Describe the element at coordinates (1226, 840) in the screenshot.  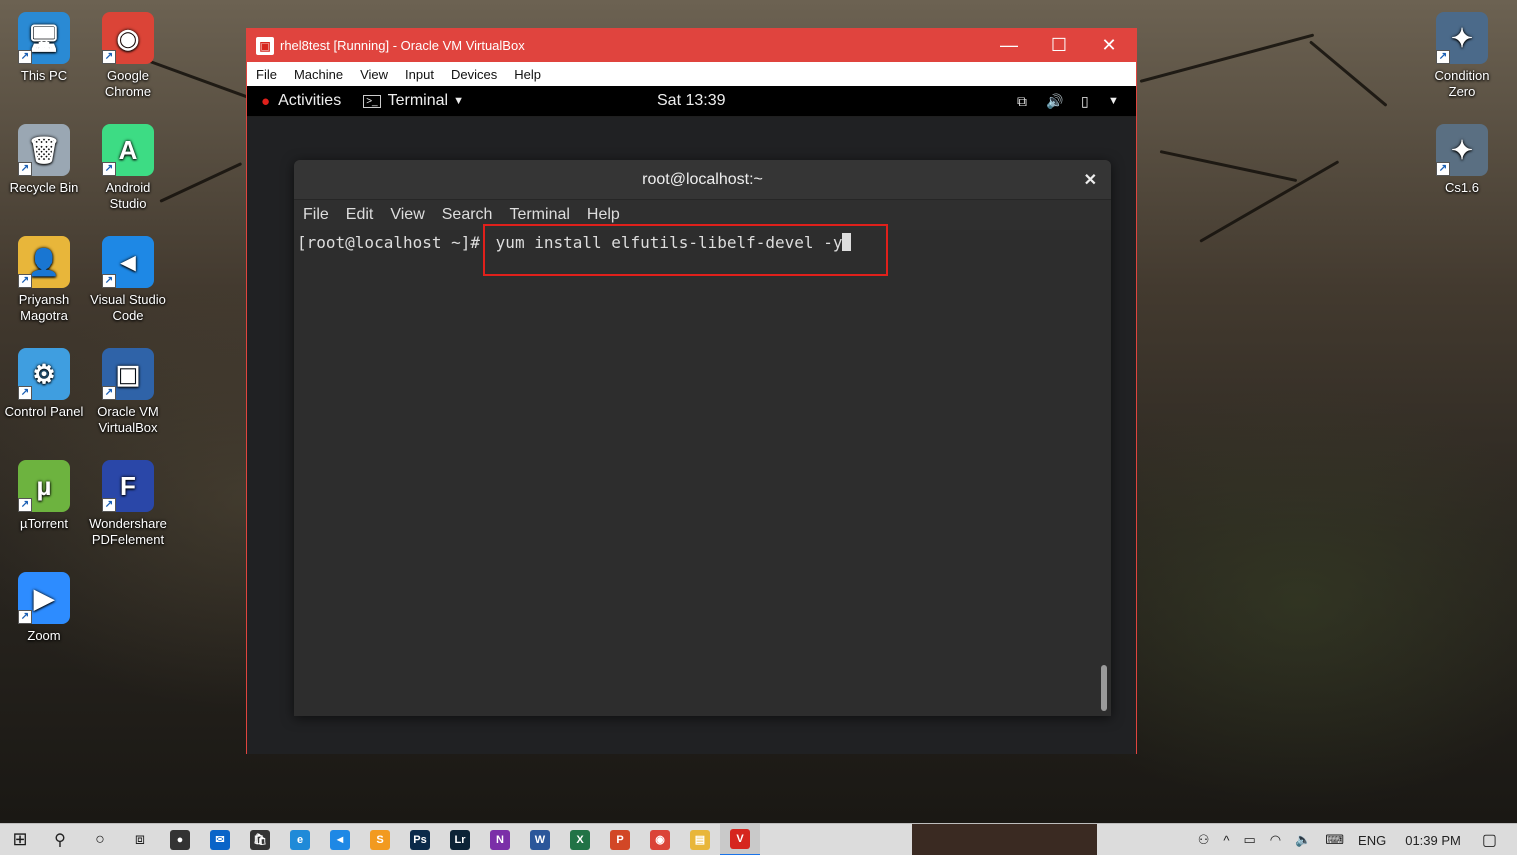
I see `show-hidden-icons-chevron-icon: ^` at that location.